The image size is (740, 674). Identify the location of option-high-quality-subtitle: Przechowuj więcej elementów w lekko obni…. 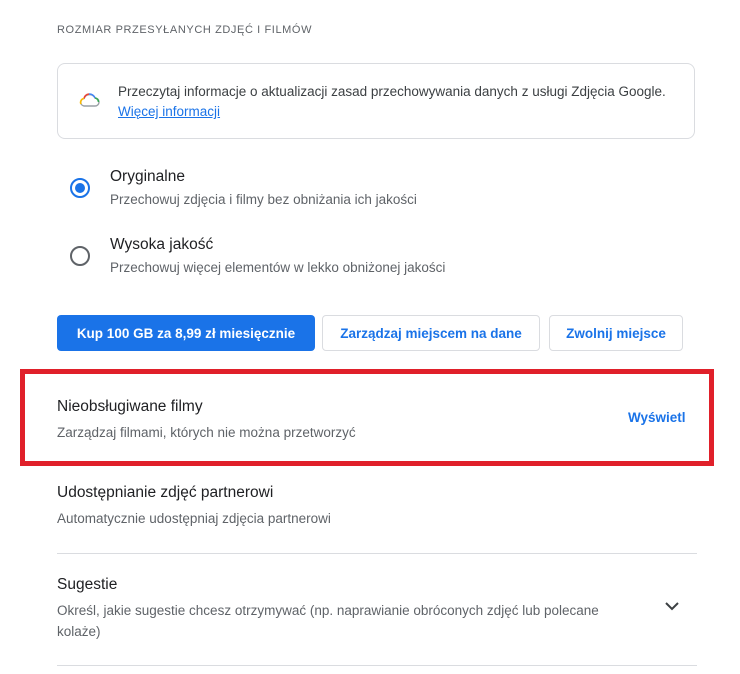
(278, 267).